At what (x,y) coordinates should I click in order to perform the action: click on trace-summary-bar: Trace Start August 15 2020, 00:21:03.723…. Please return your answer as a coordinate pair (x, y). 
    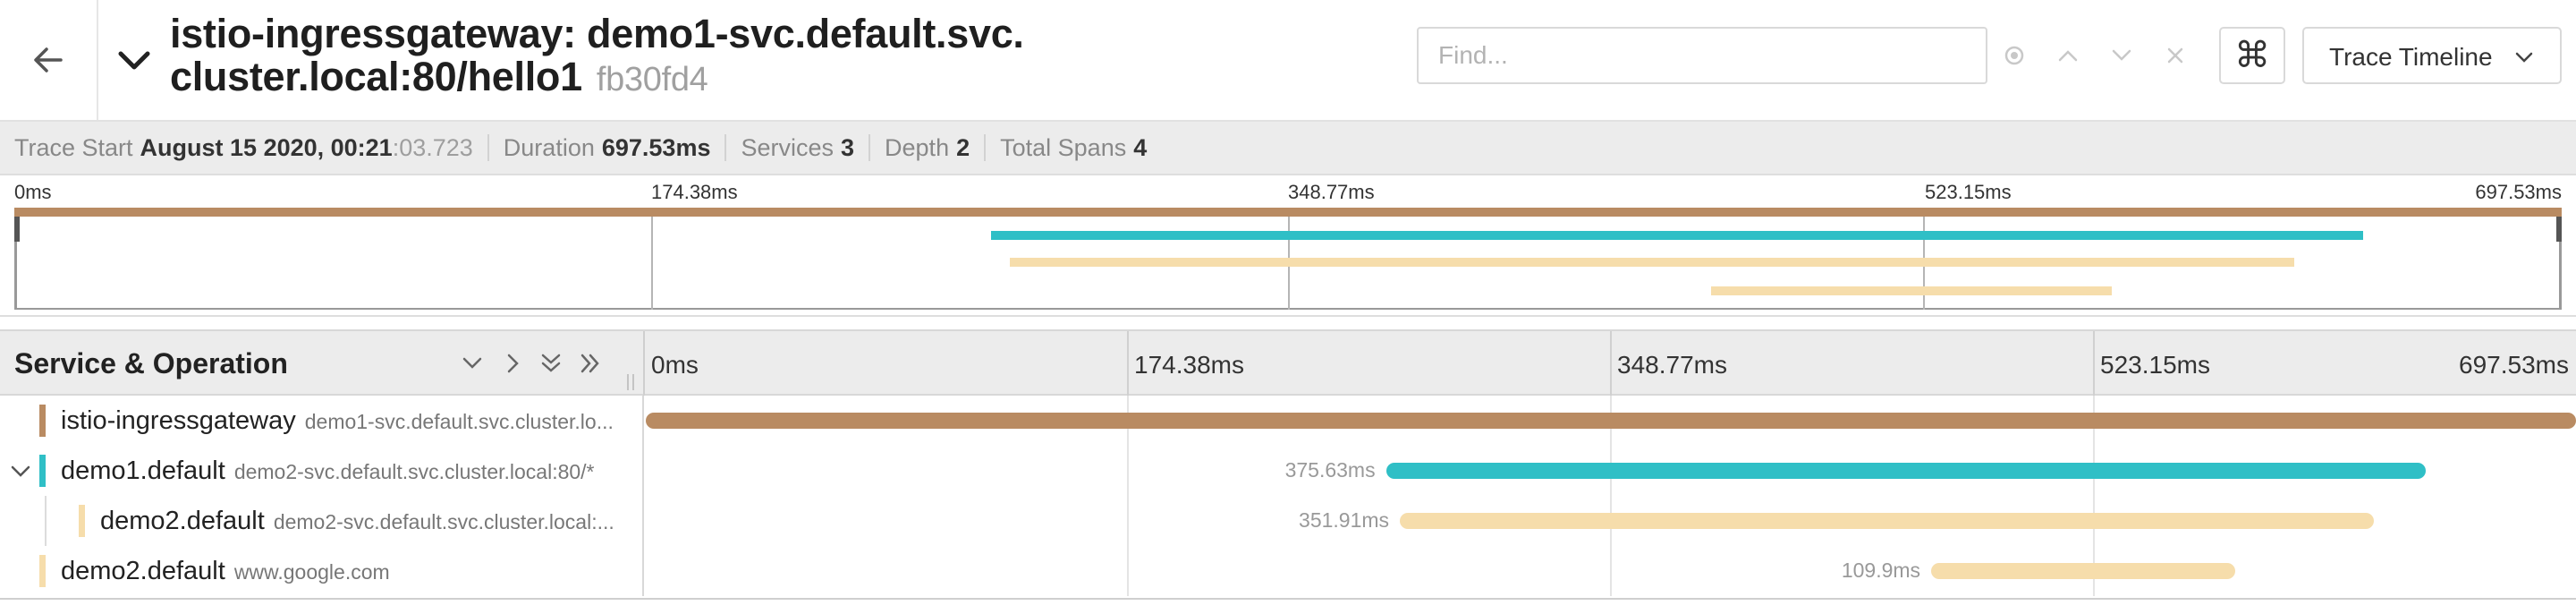
    Looking at the image, I should click on (1288, 148).